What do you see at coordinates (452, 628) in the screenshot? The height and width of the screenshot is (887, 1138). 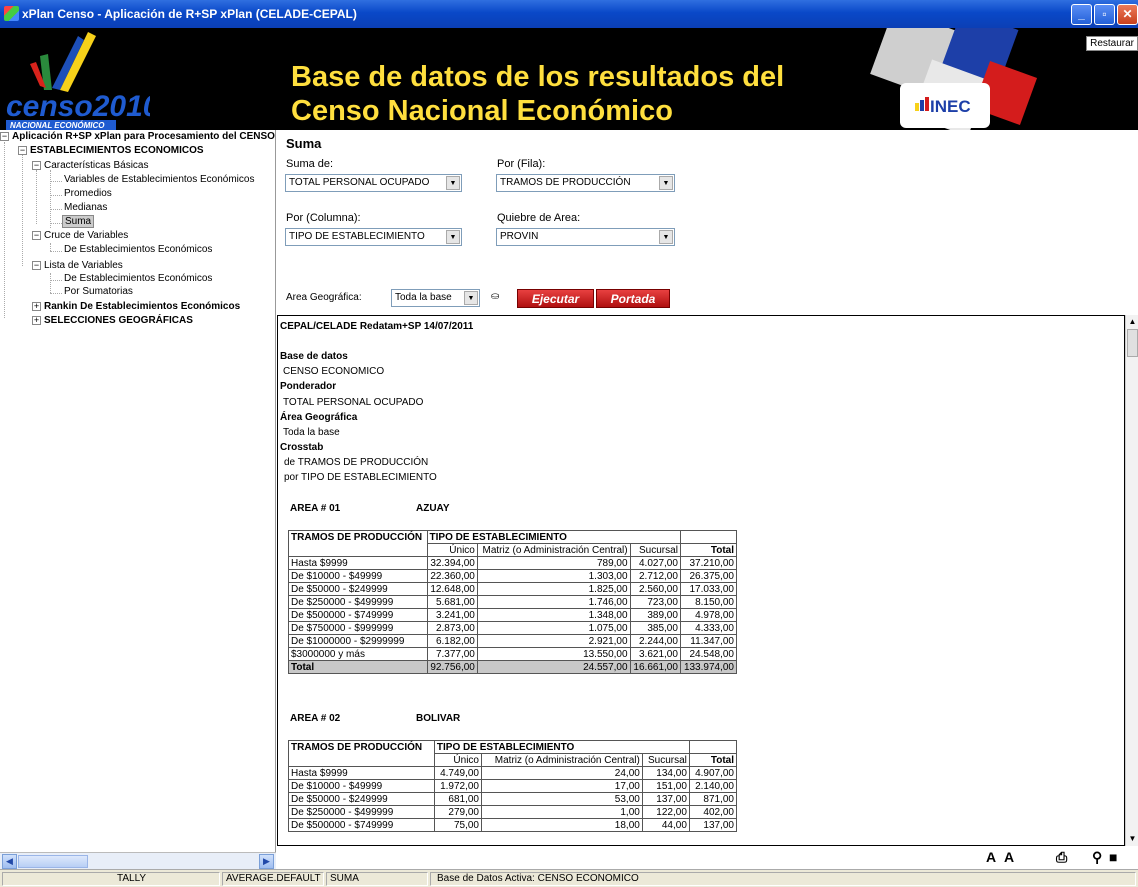 I see `table-cell: 2.873,00` at bounding box center [452, 628].